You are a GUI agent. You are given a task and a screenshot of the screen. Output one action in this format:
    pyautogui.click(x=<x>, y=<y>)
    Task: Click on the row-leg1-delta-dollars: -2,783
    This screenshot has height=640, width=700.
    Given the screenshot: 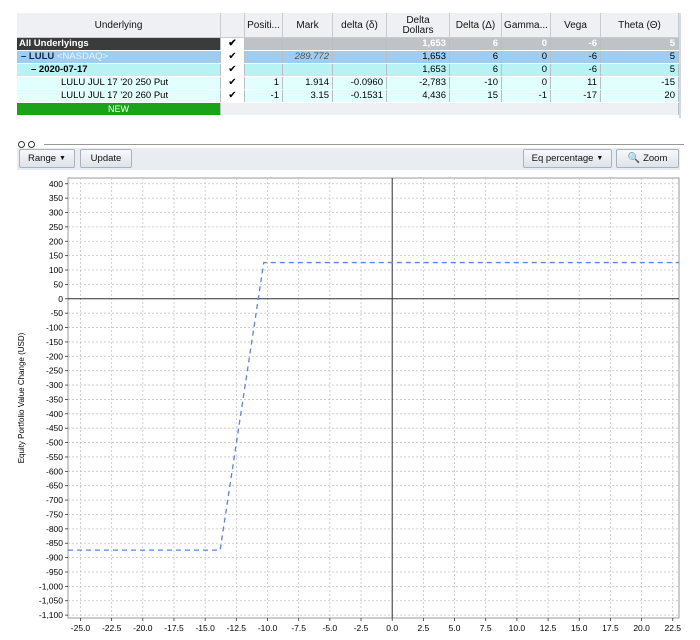 What is the action you would take?
    pyautogui.click(x=418, y=83)
    